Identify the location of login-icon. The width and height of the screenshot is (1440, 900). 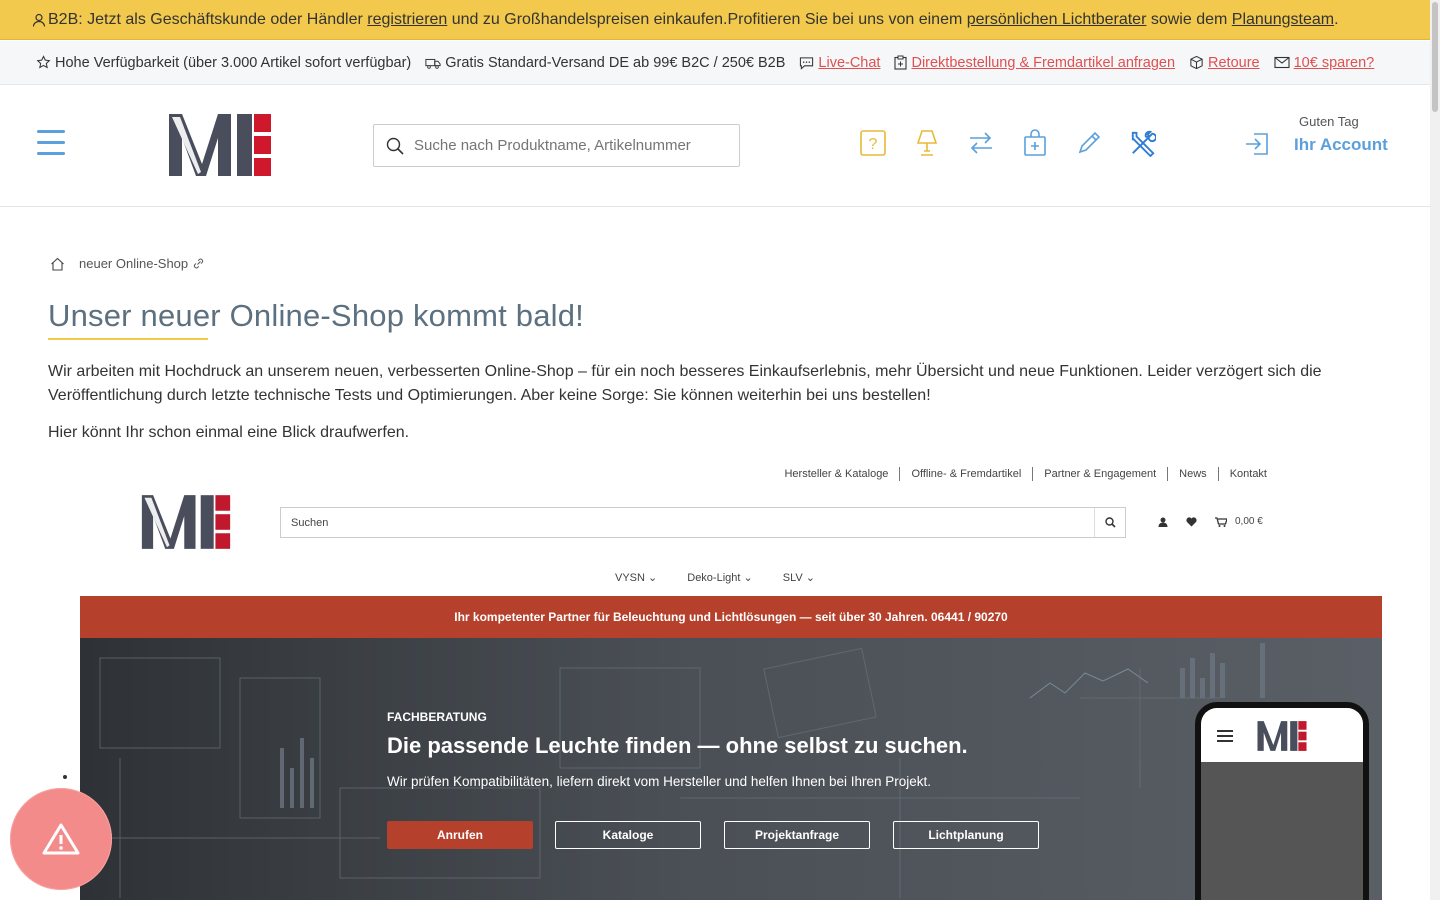
(1257, 144).